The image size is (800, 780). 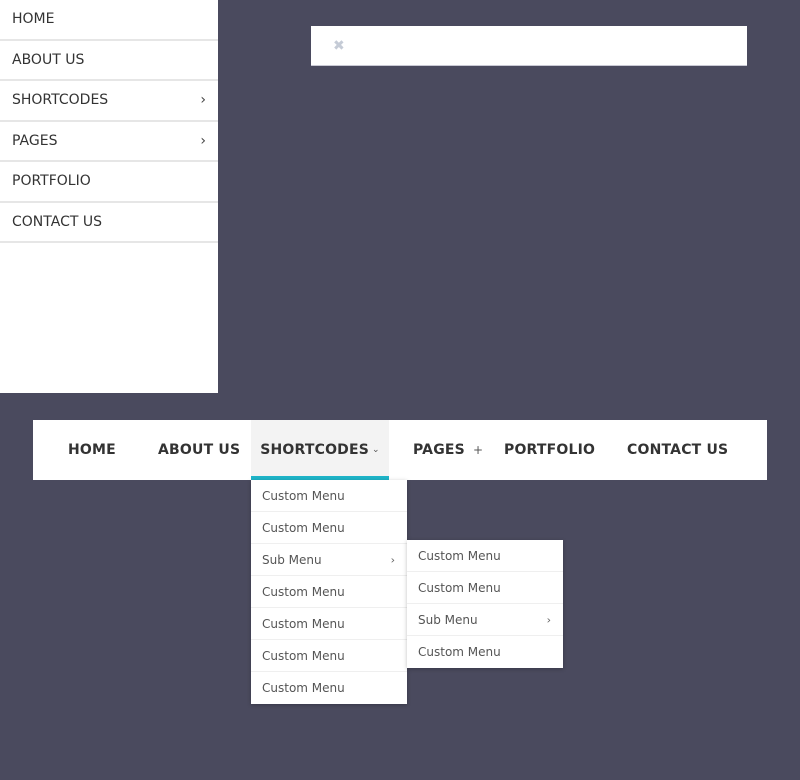 I want to click on sidebar-item-shortcodes: SHORTCODES ›, so click(x=109, y=101).